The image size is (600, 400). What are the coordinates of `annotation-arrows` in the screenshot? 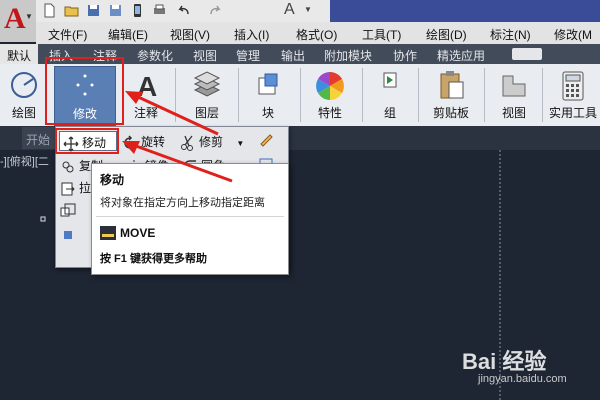 It's located at (177, 137).